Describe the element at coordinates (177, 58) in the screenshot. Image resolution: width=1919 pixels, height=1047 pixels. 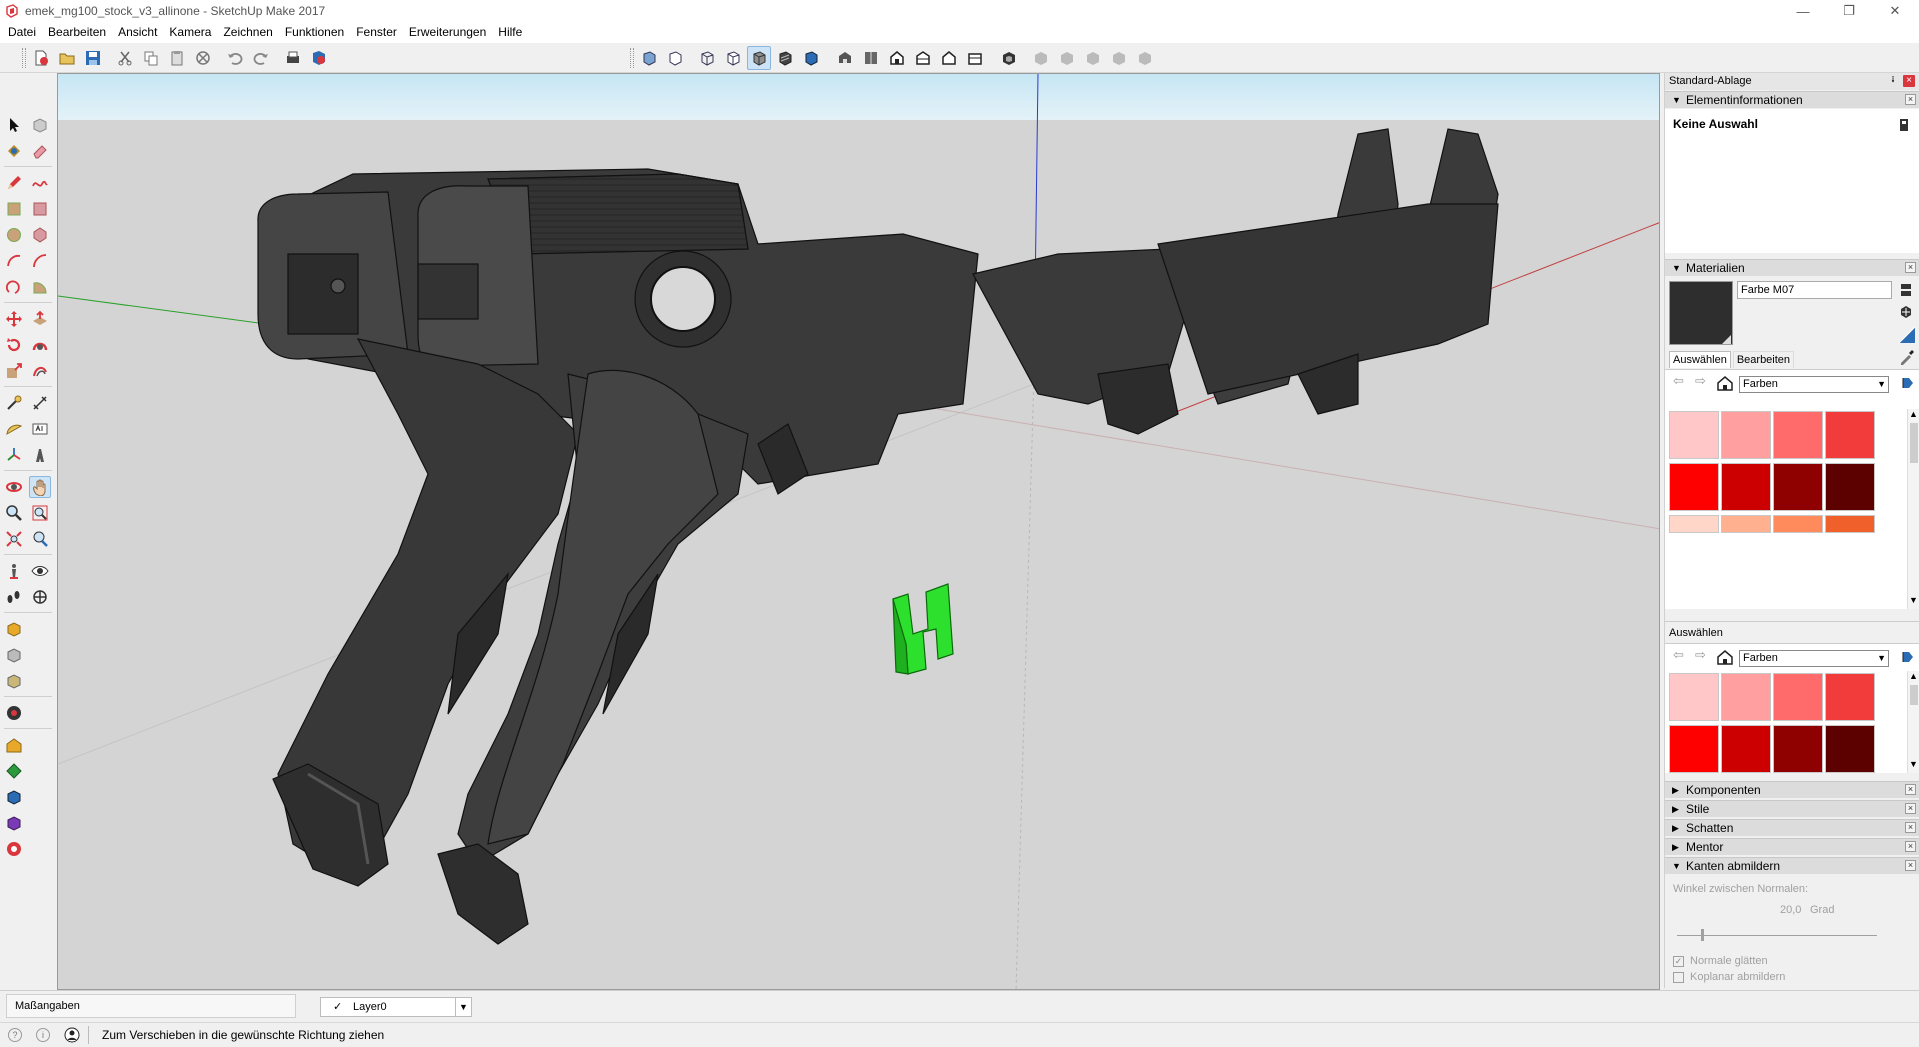
I see `paste-button` at that location.